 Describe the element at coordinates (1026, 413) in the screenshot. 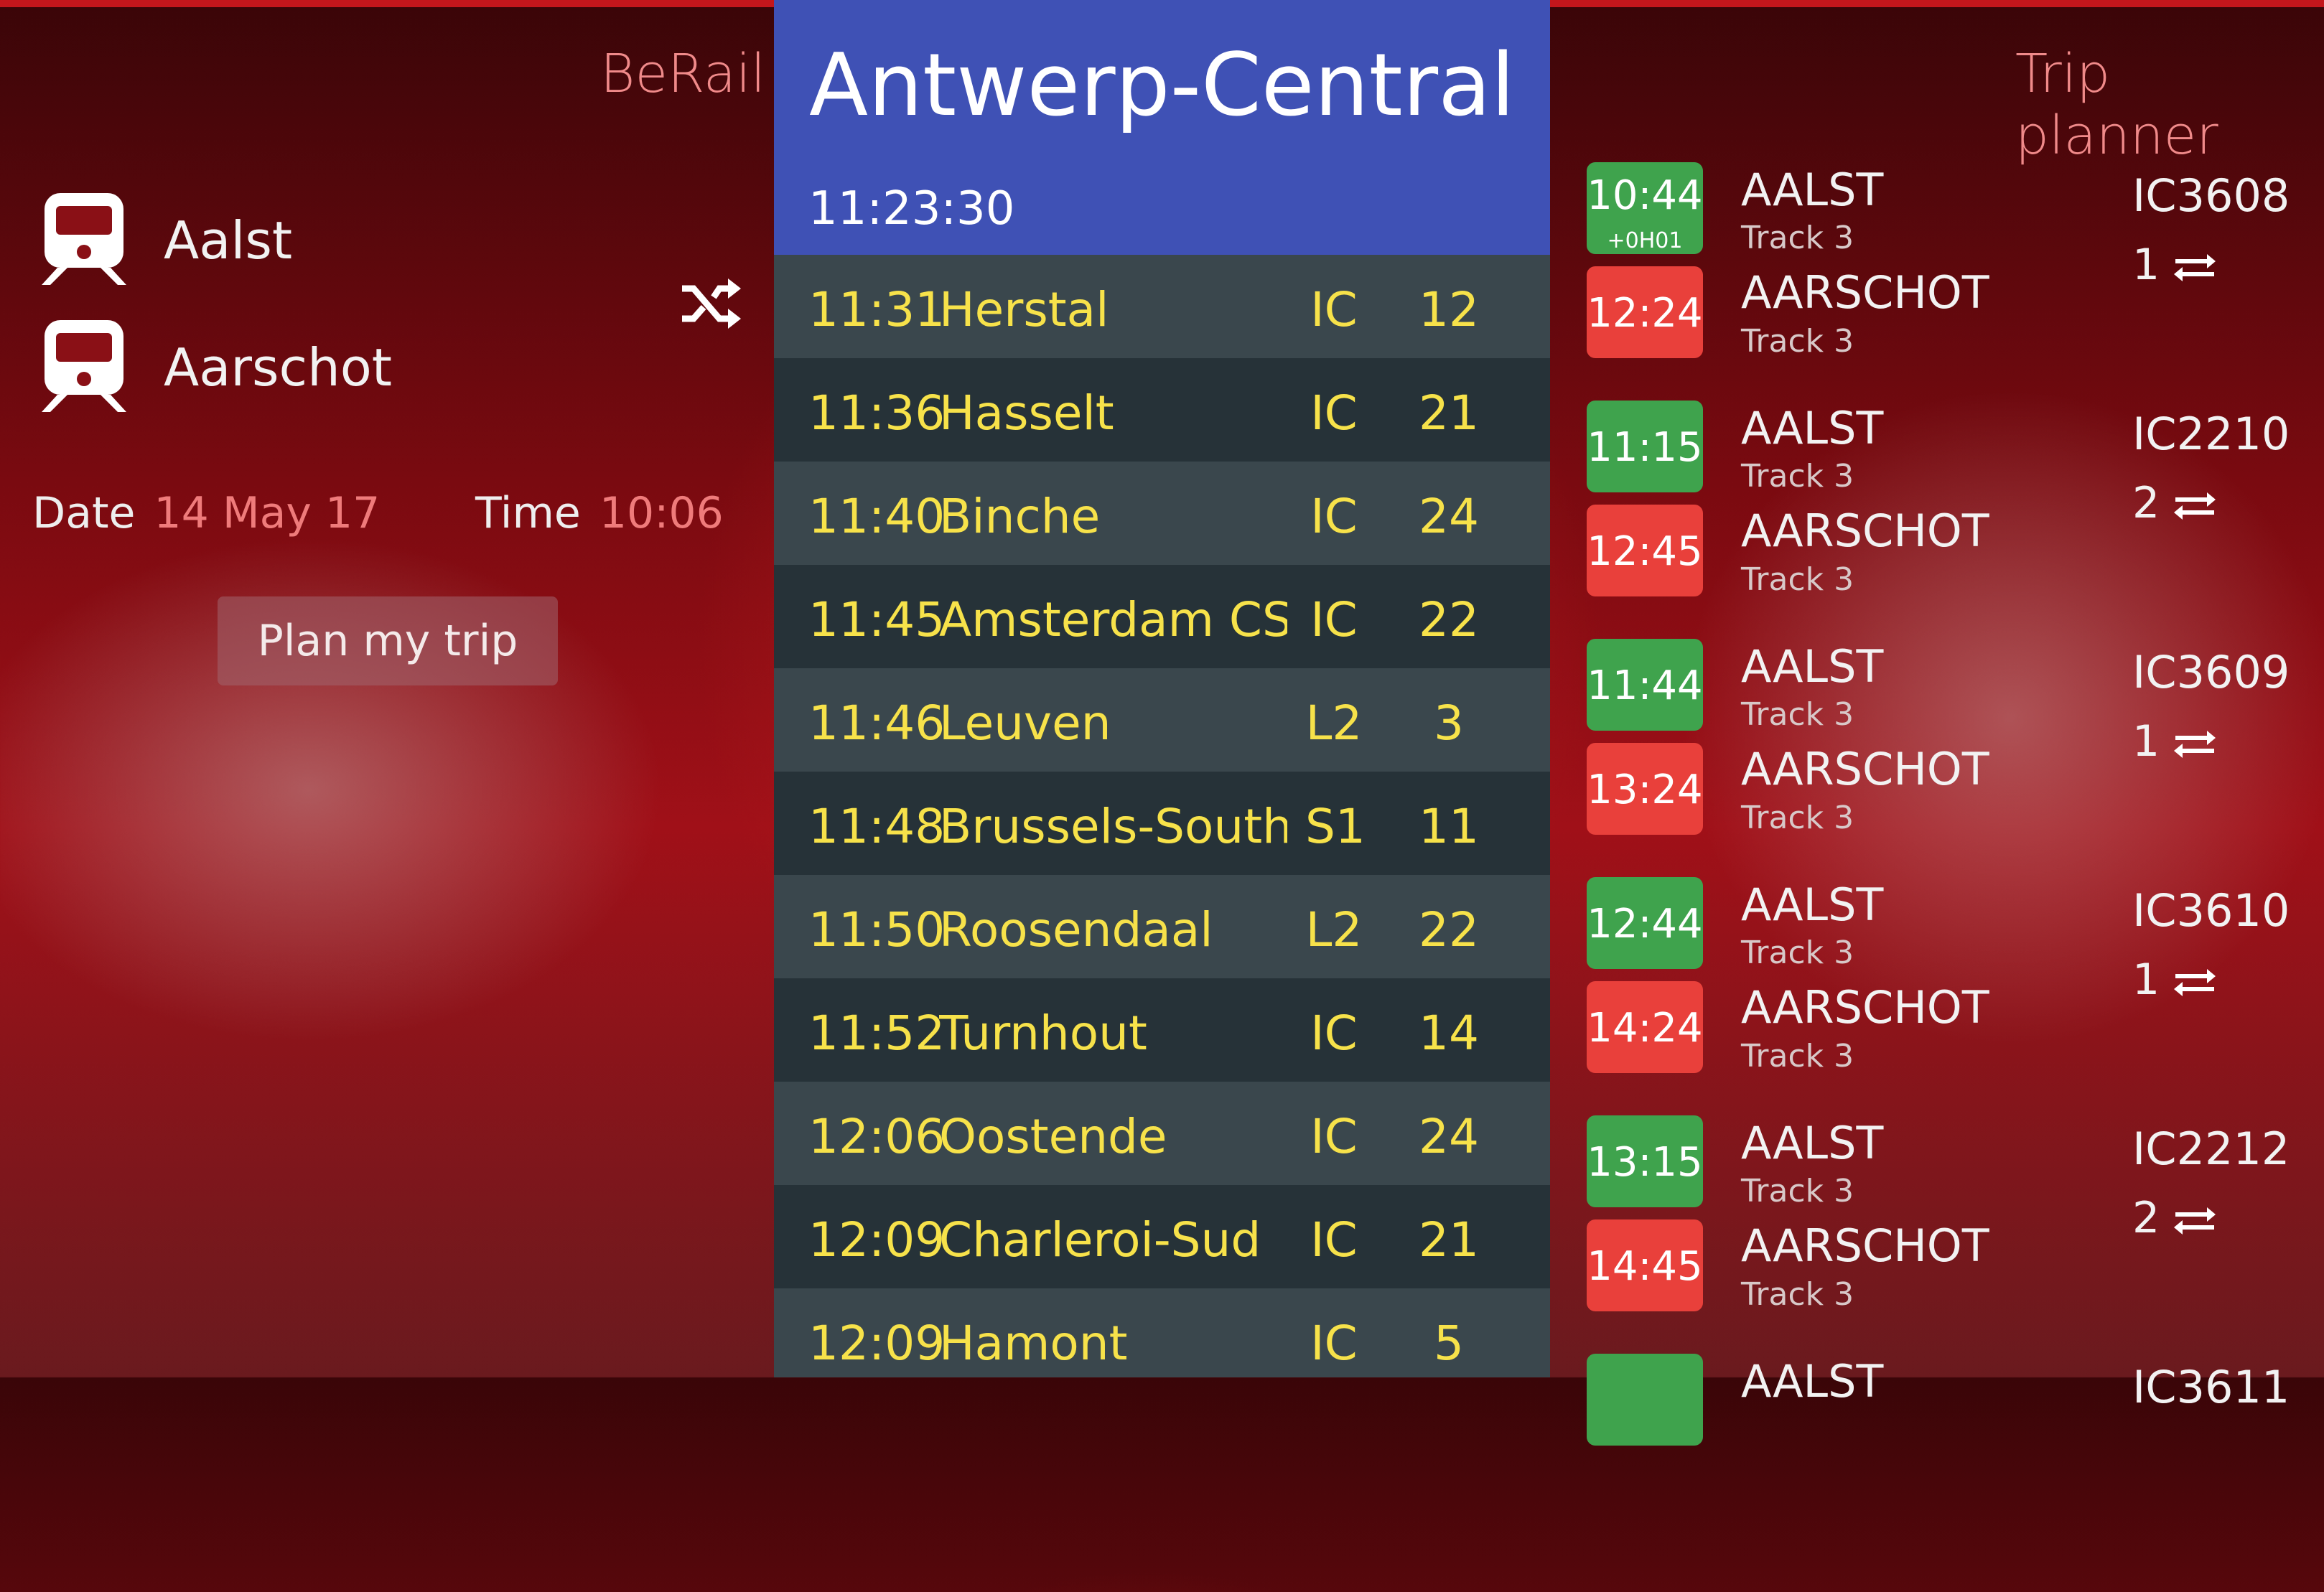

I see `departure-destination: Hasselt` at that location.